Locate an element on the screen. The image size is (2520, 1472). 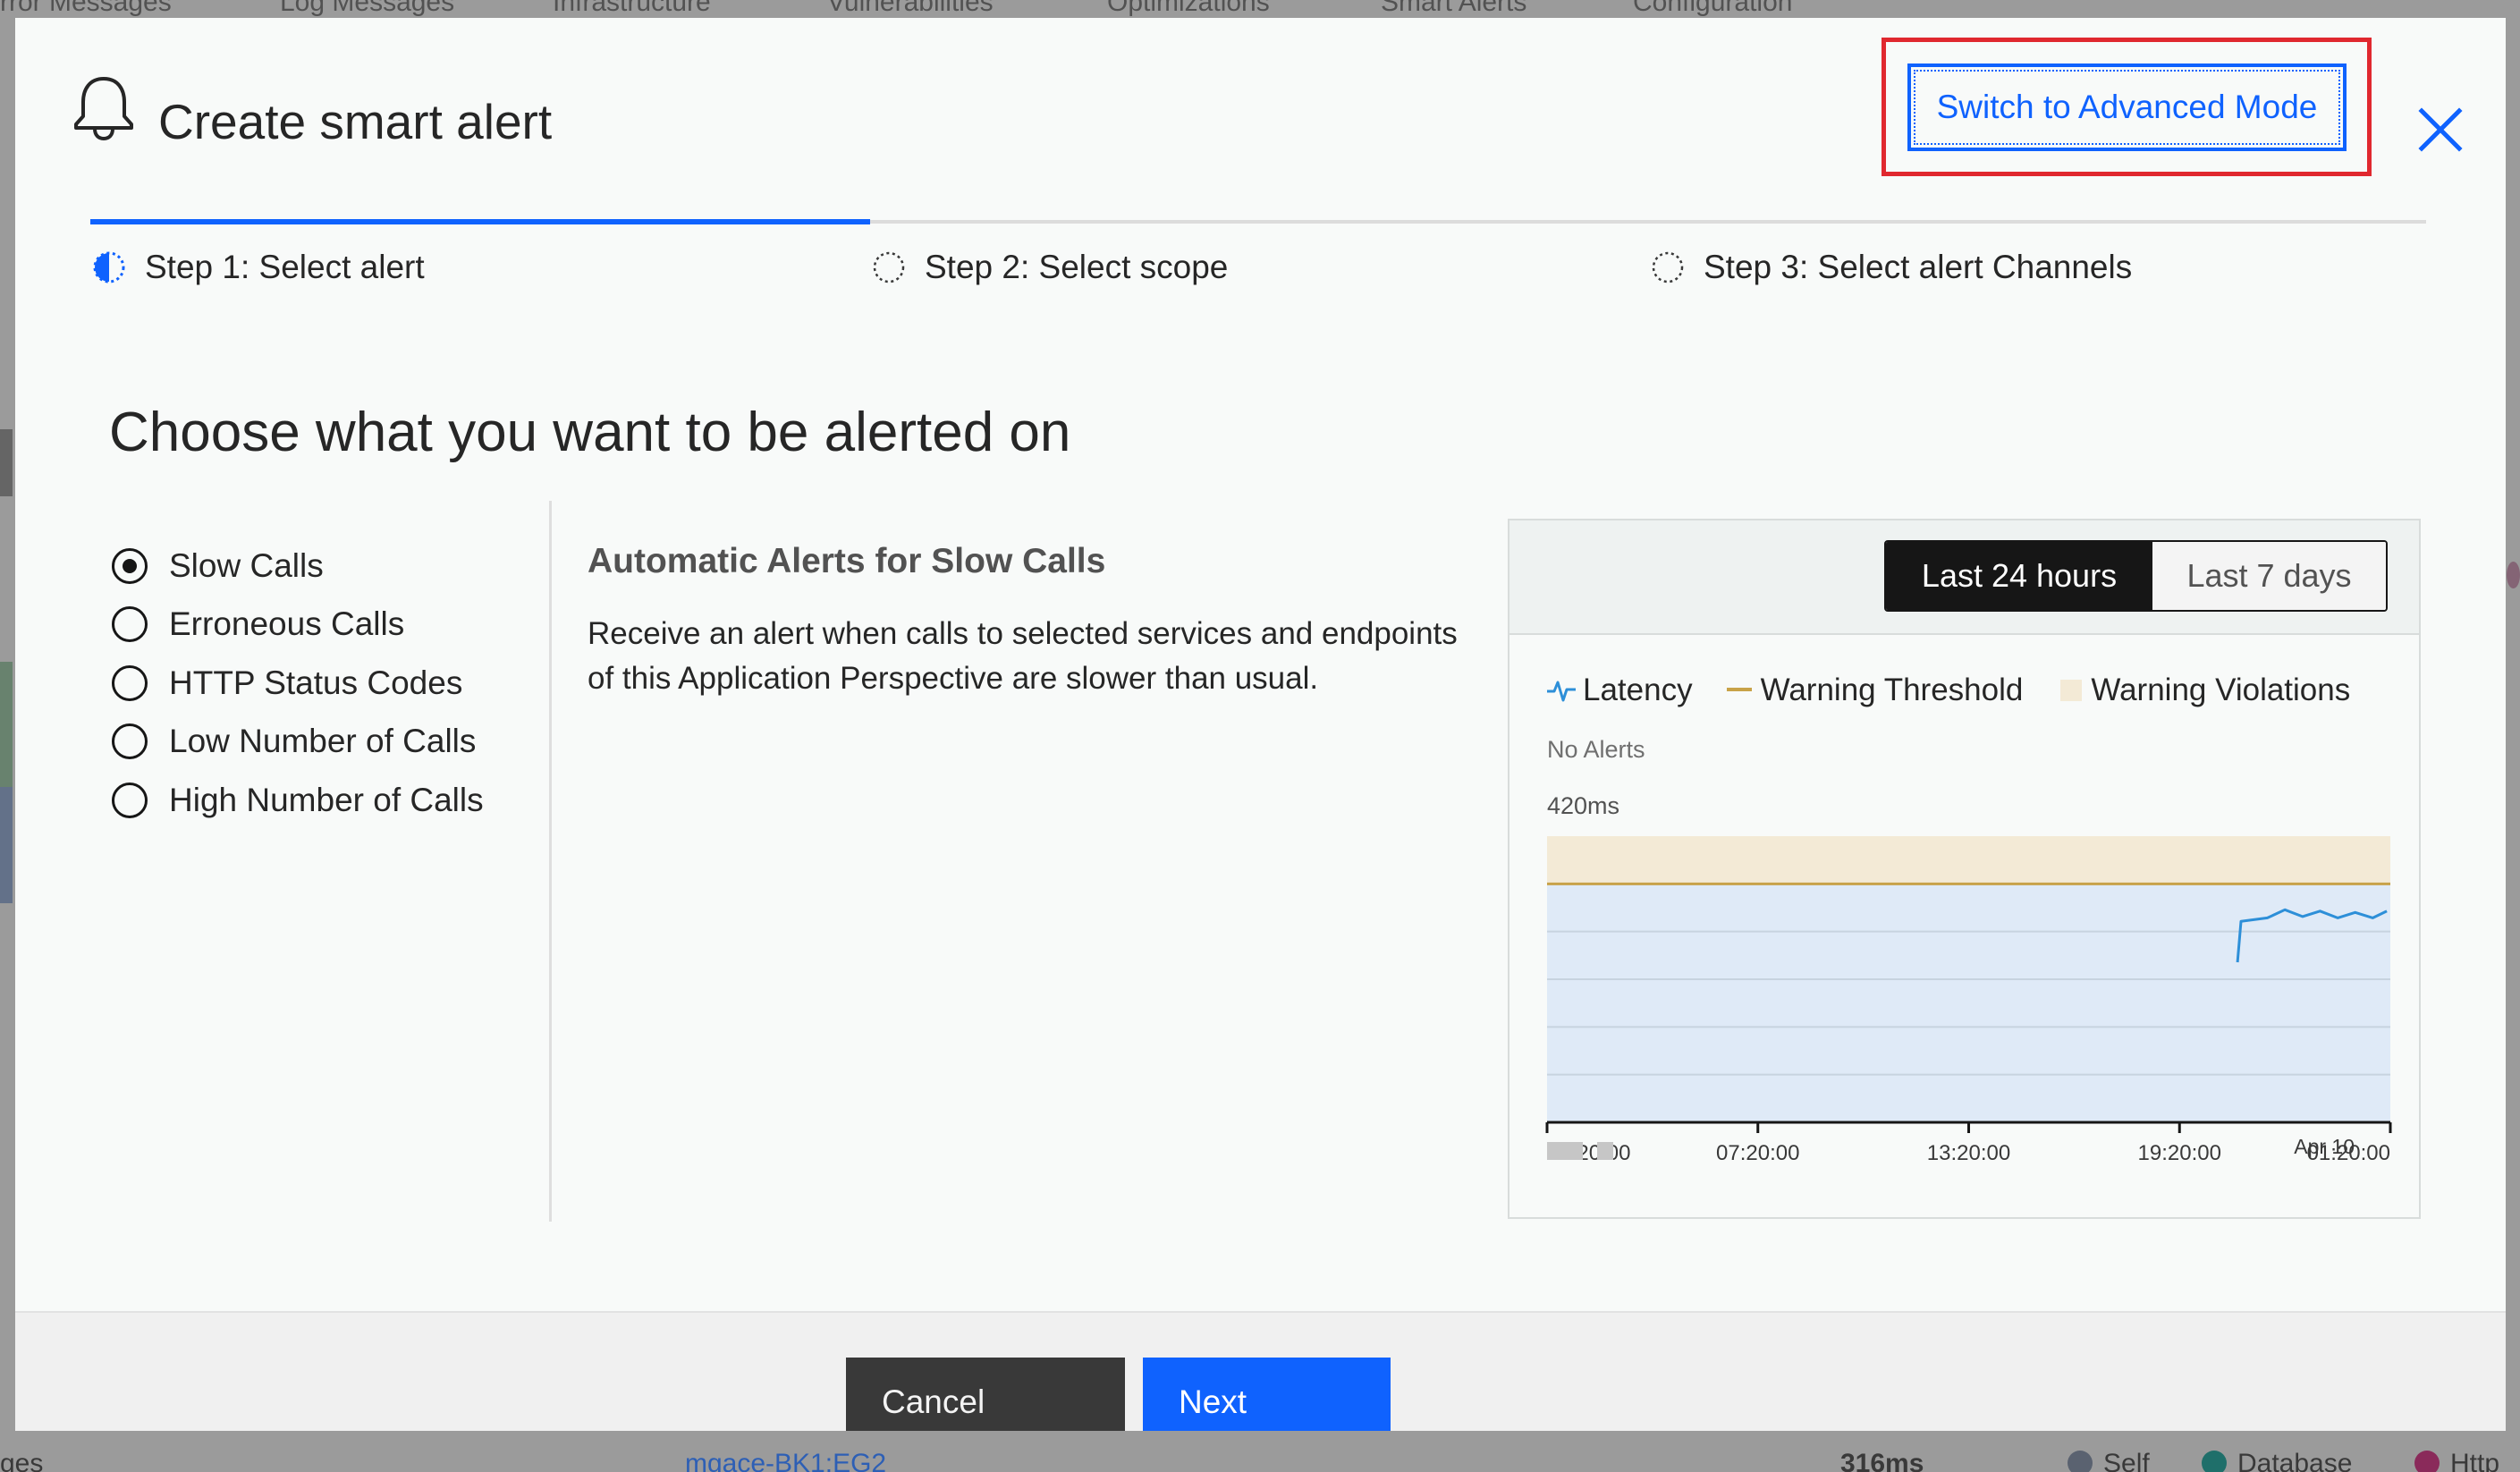
x-axis-date-label: Apr 10 is located at coordinates (2324, 1146).